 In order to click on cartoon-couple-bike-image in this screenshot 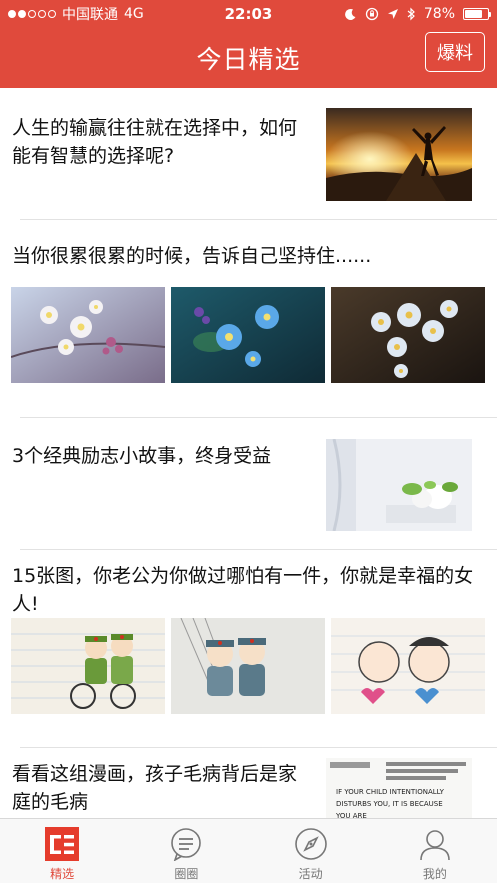, I will do `click(88, 666)`.